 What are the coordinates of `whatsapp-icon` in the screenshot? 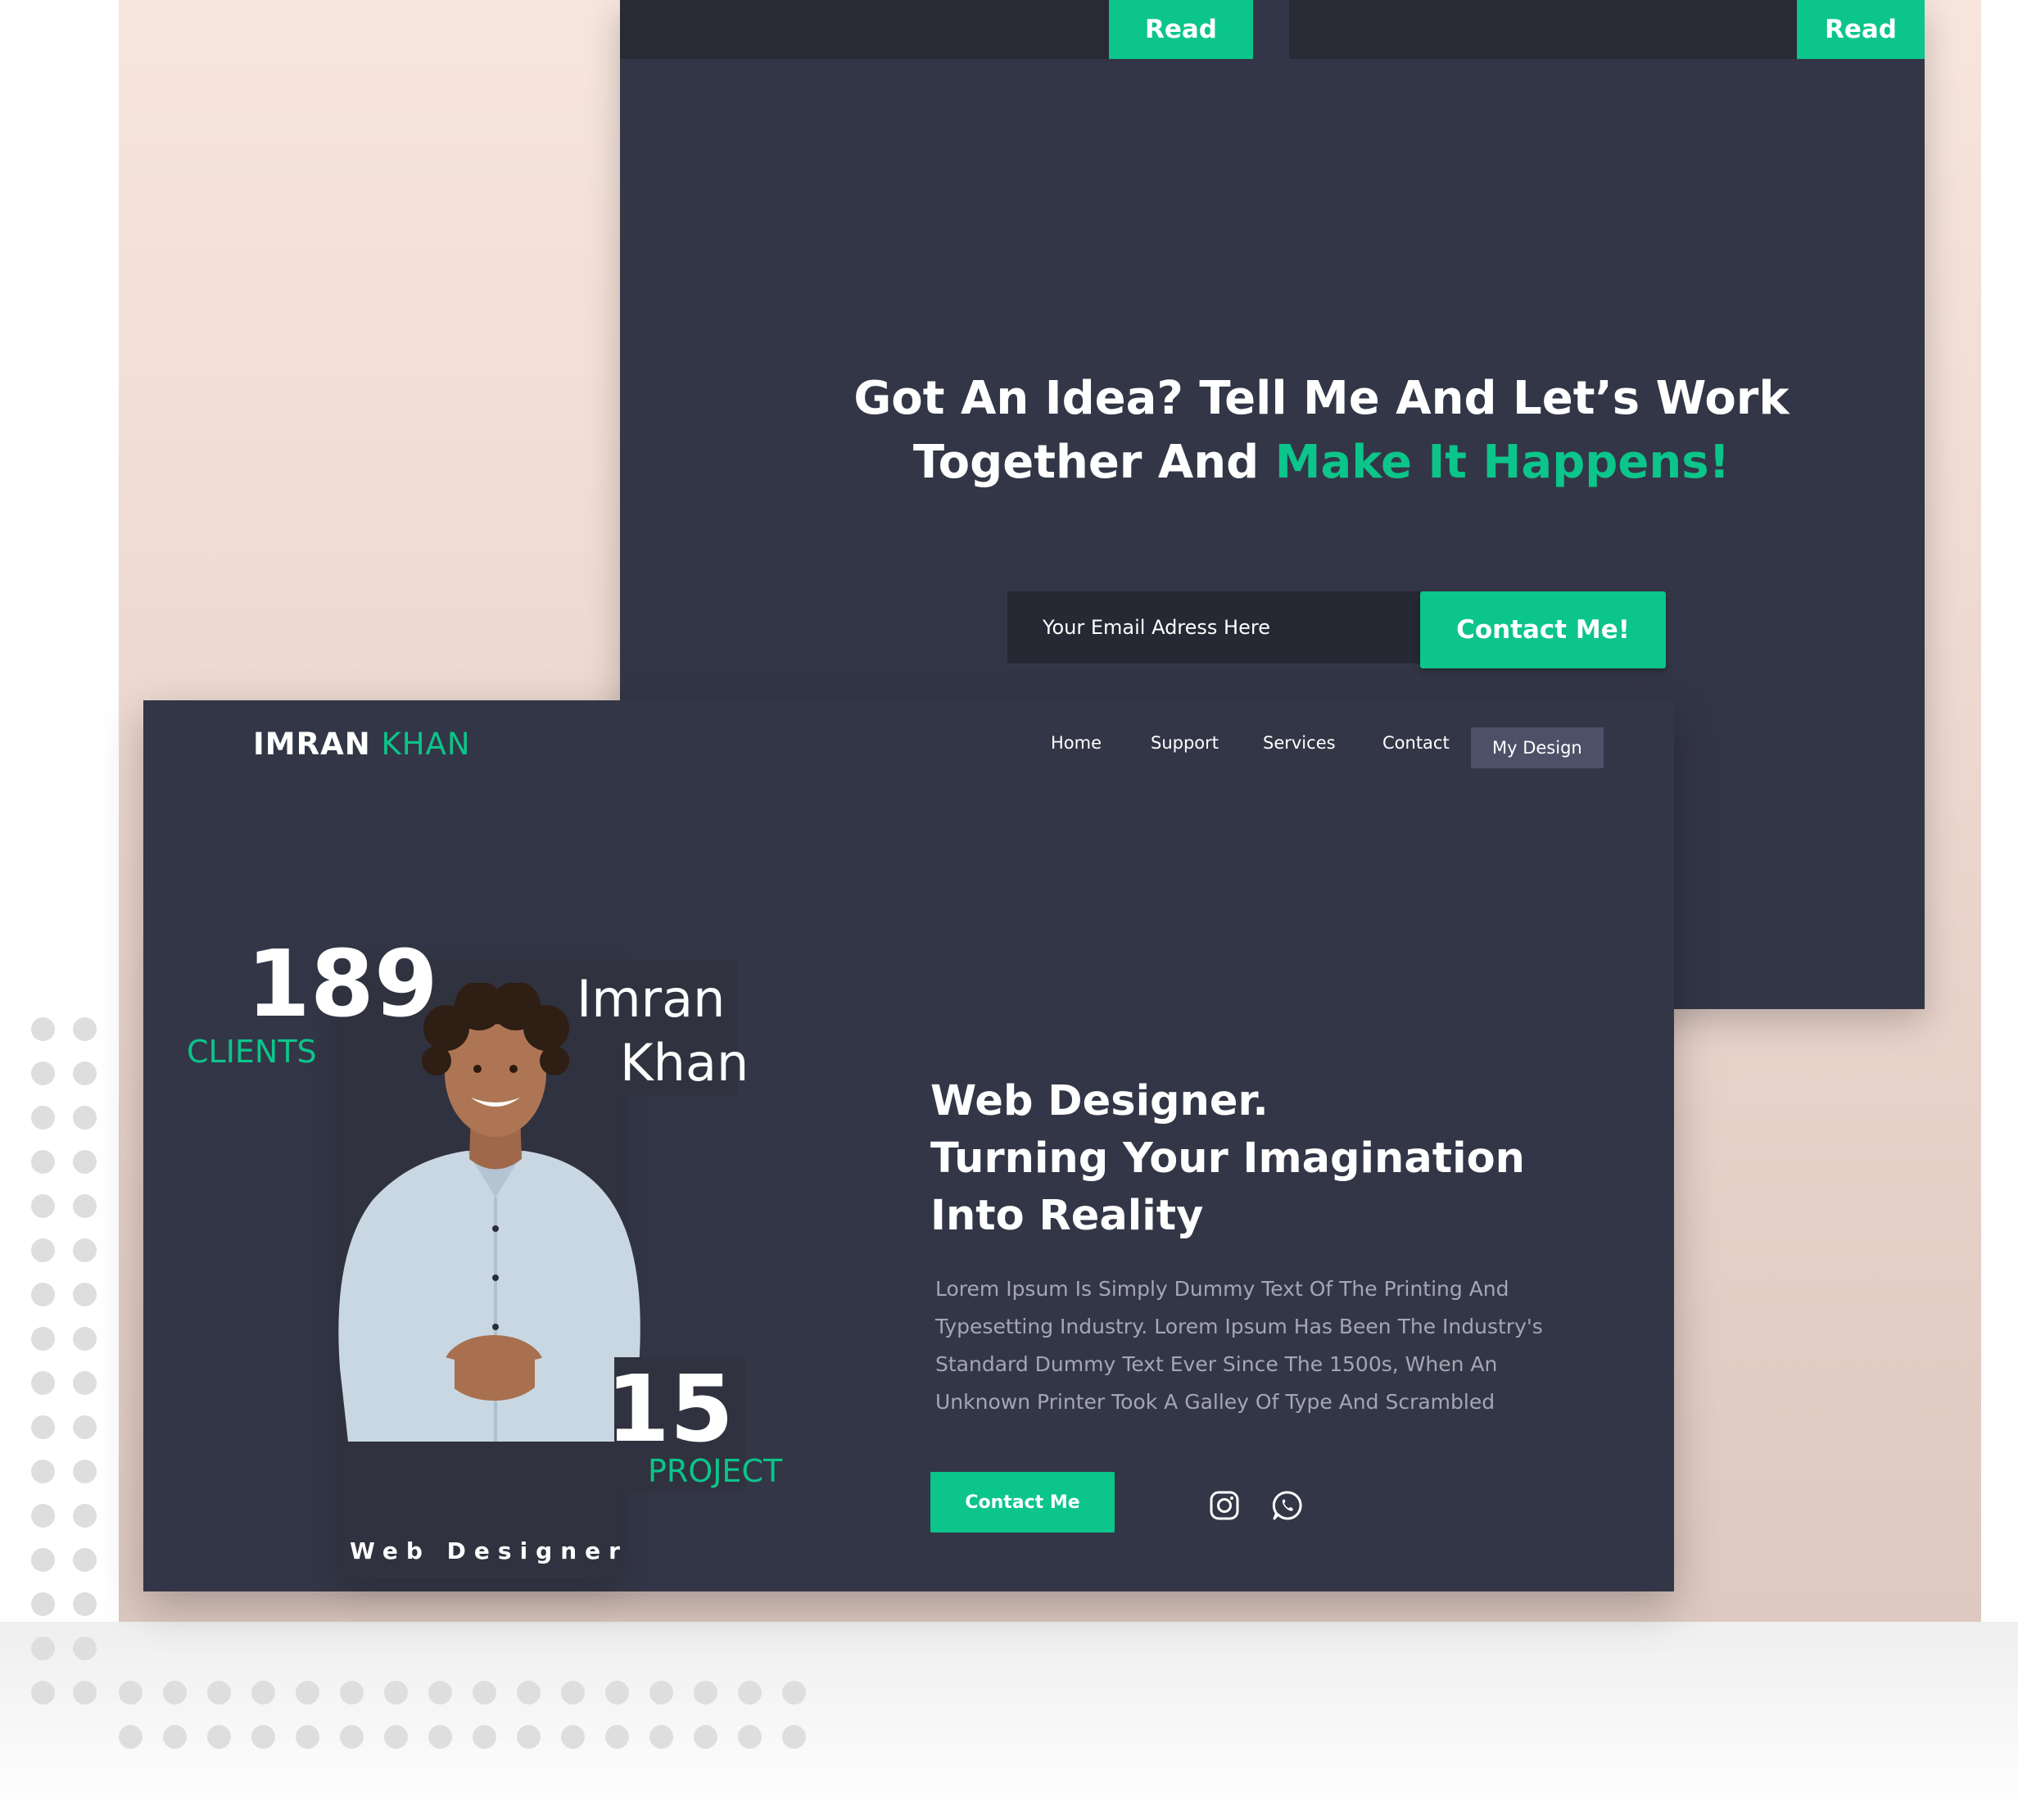 It's located at (1287, 1505).